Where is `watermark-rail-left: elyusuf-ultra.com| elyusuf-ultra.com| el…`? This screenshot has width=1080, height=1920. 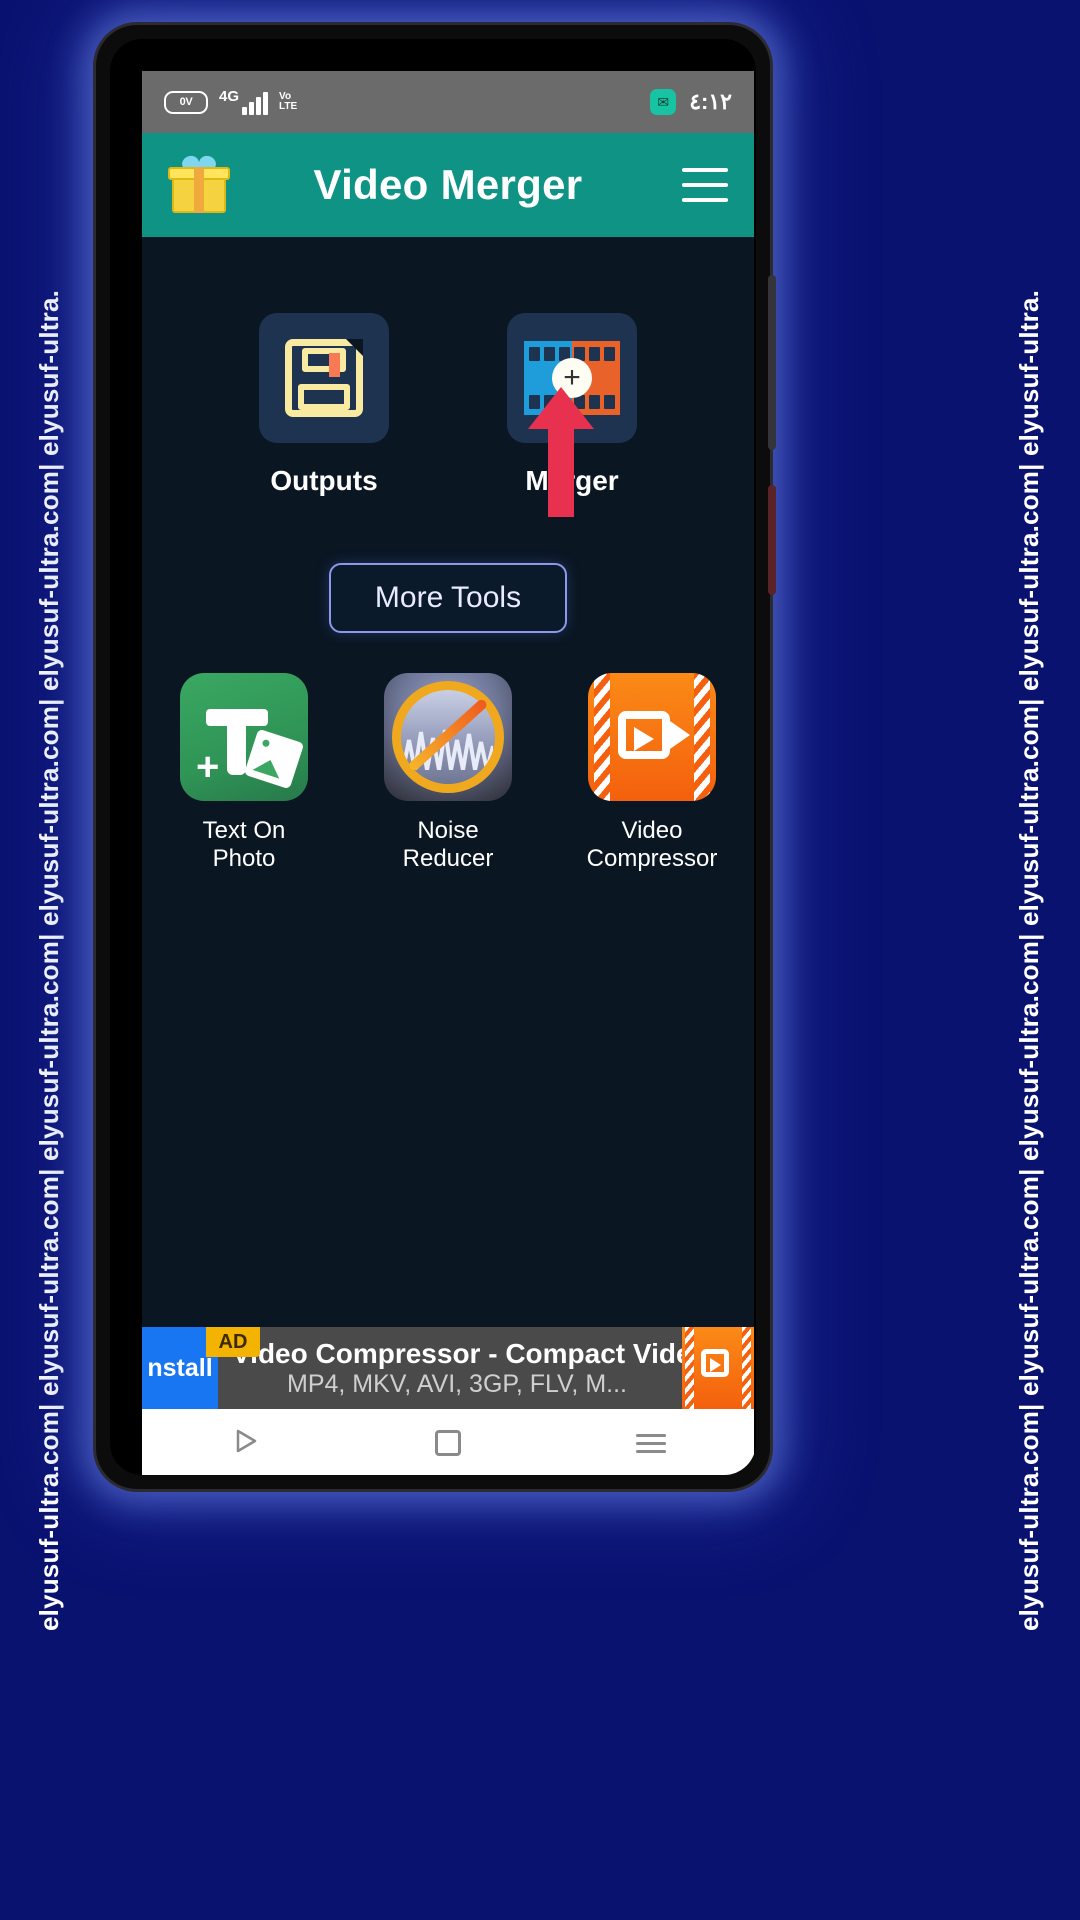
watermark-rail-left: elyusuf-ultra.com| elyusuf-ultra.com| el… is located at coordinates (50, 960).